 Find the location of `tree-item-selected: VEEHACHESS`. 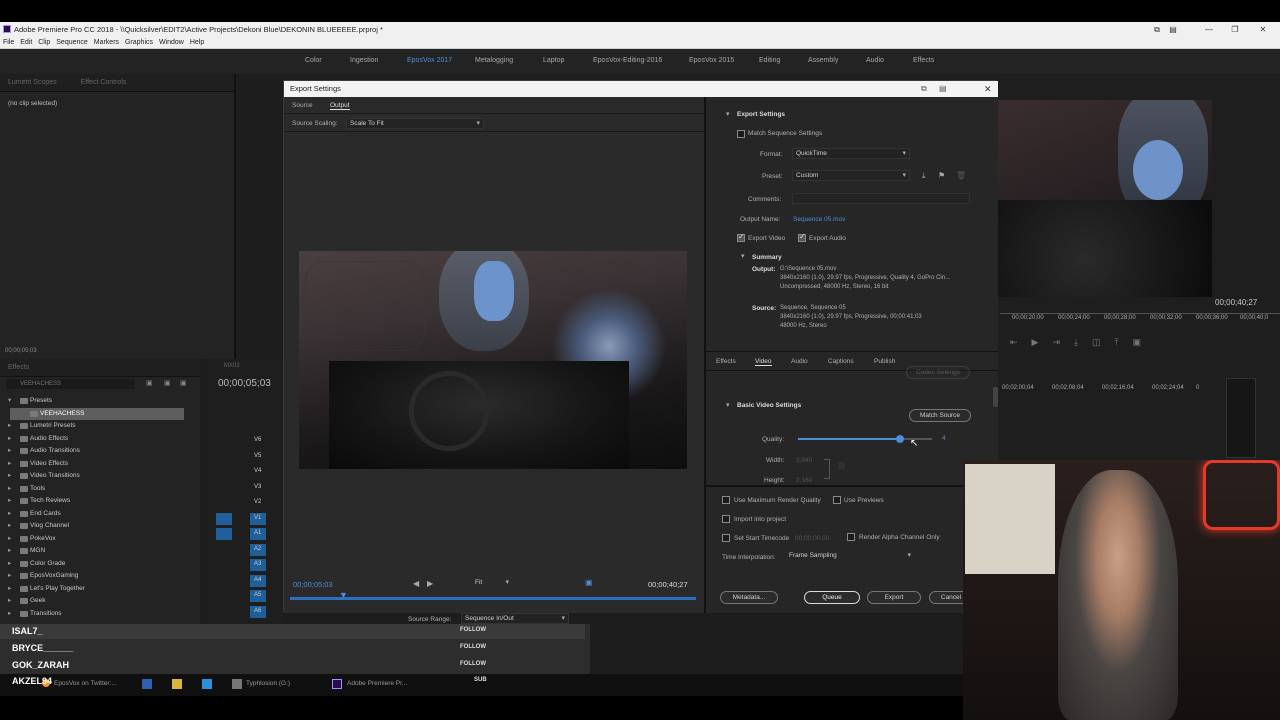

tree-item-selected: VEEHACHESS is located at coordinates (97, 413).